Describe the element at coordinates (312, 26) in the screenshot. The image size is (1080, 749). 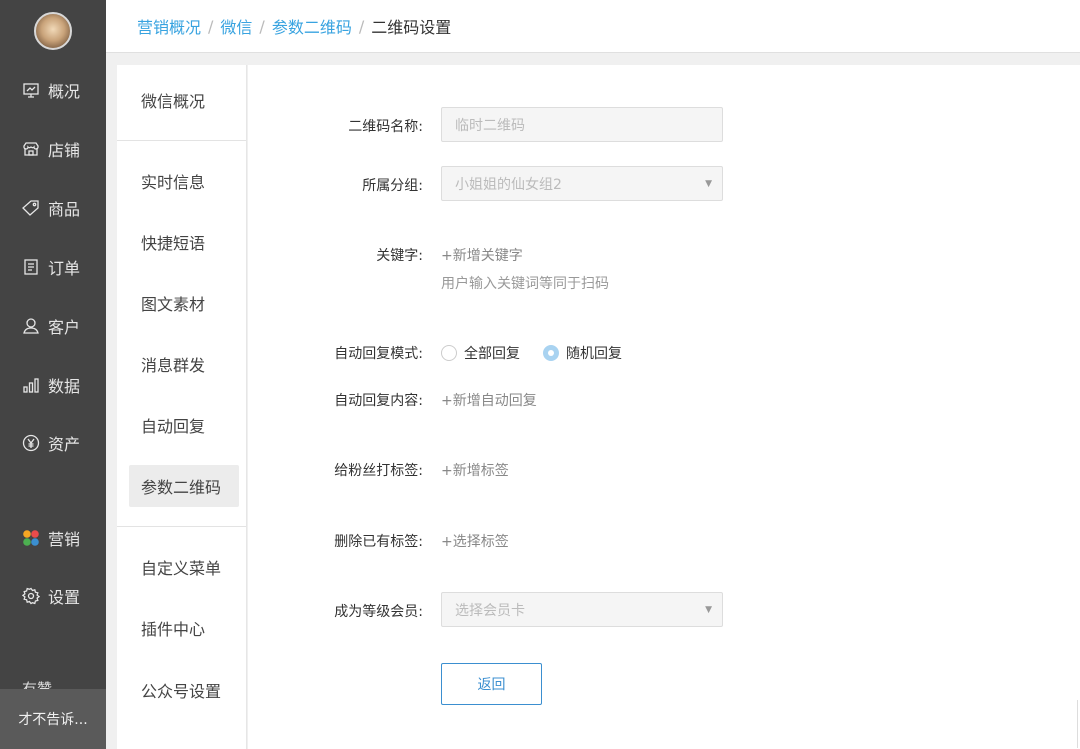
I see `breadcrumb-param-qrcode: 参数二维码` at that location.